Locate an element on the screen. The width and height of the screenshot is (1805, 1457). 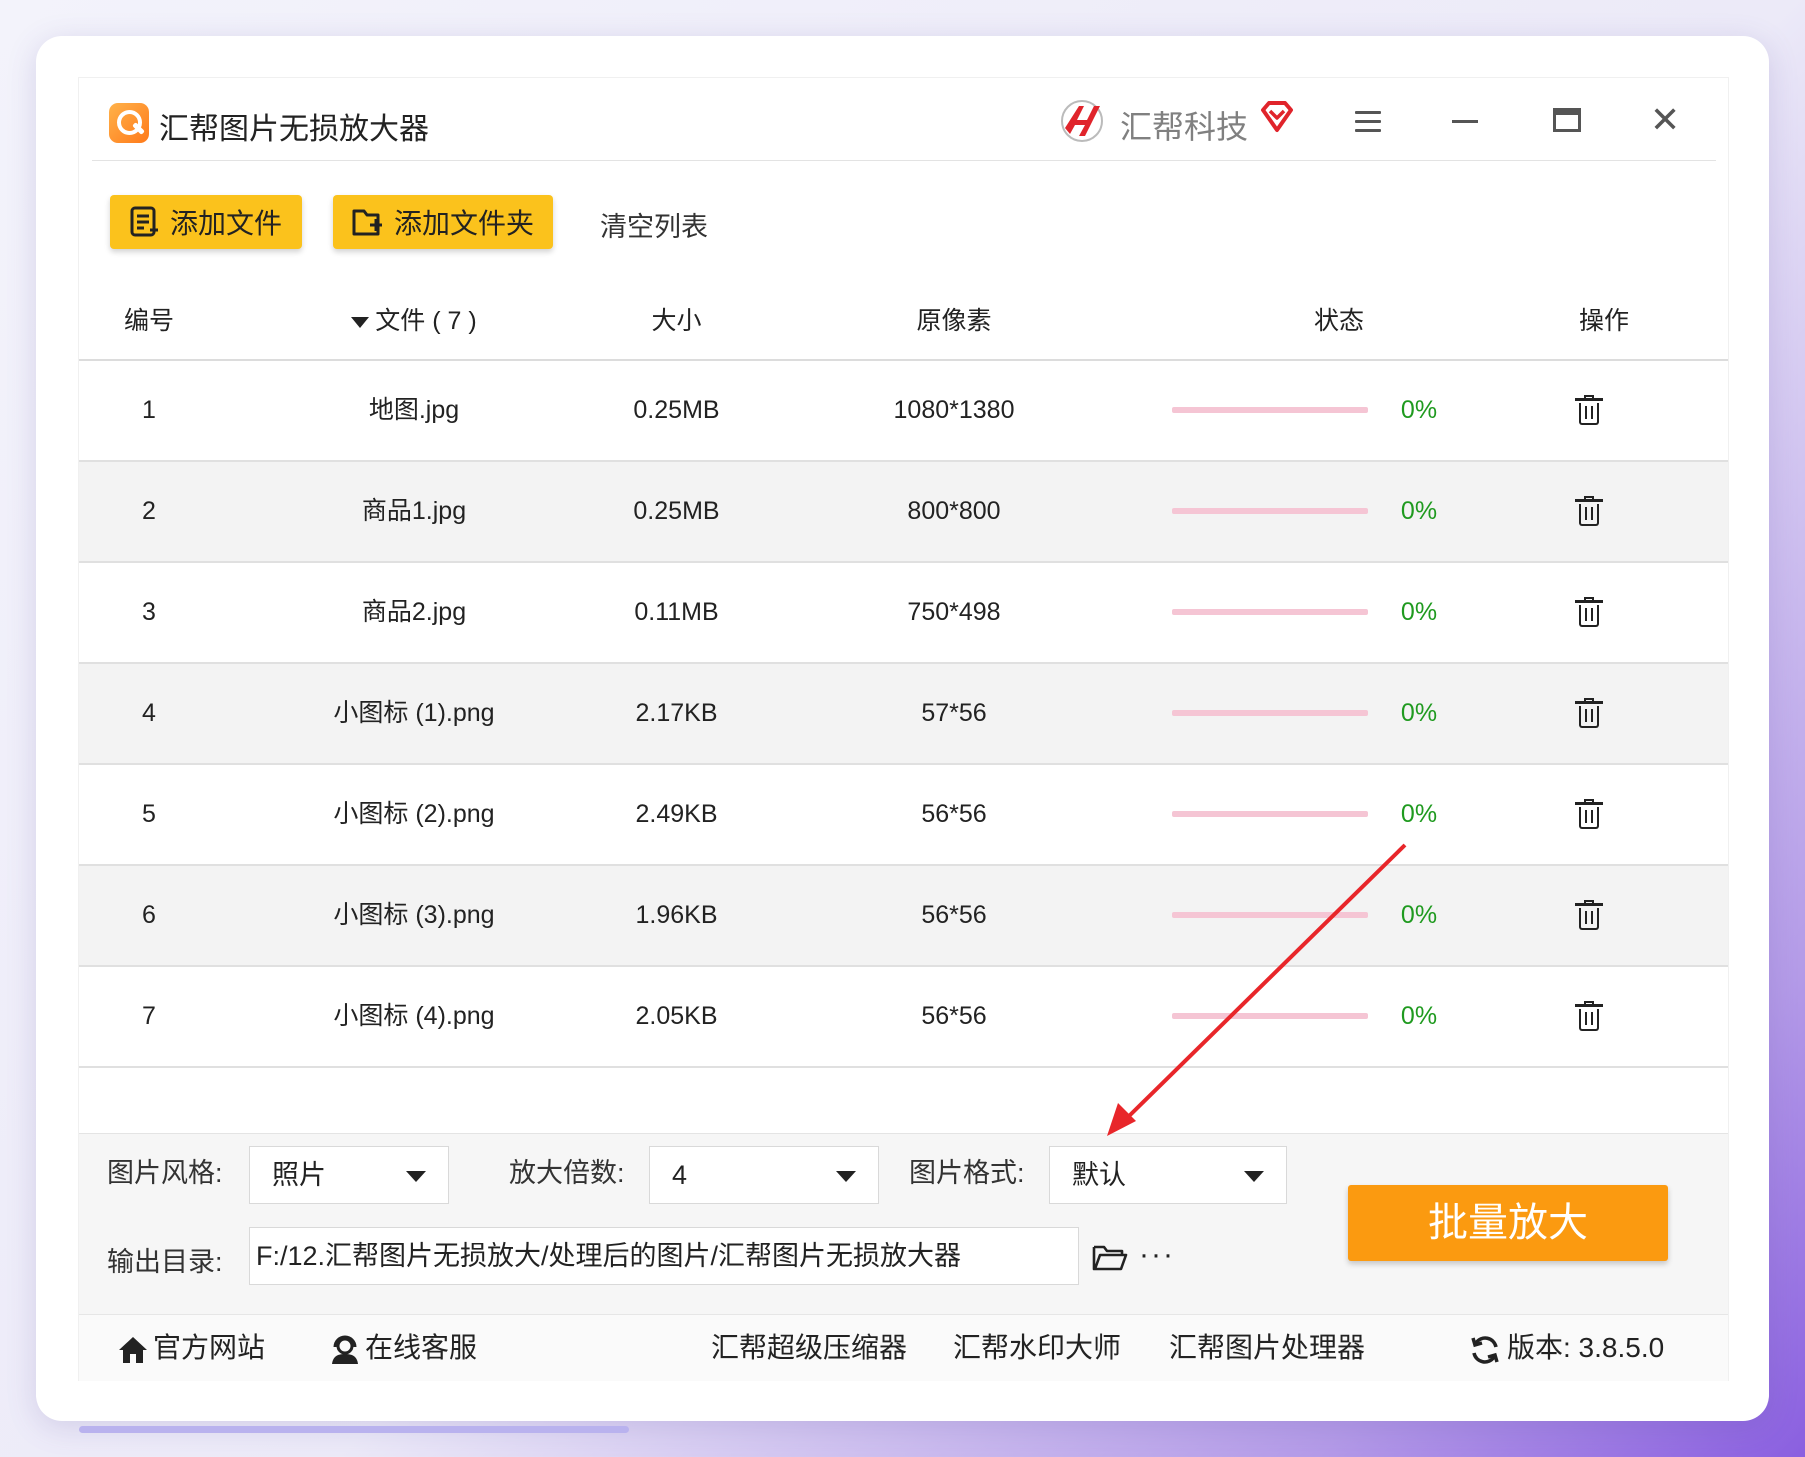
refresh-icon is located at coordinates (1485, 1349).